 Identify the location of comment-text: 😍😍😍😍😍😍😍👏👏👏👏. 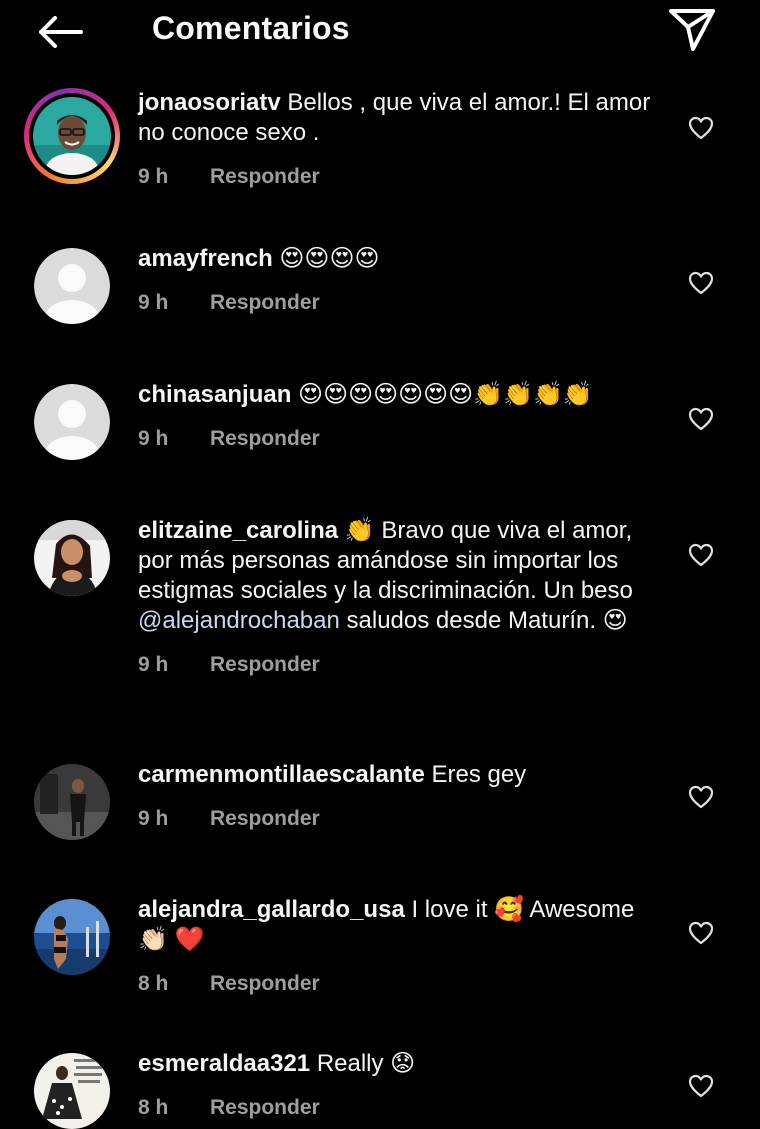
(445, 394).